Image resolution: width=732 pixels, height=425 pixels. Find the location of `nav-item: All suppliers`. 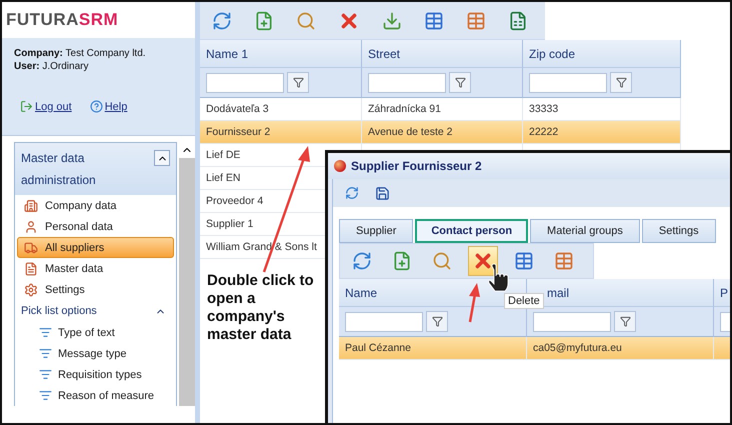

nav-item: All suppliers is located at coordinates (95, 247).